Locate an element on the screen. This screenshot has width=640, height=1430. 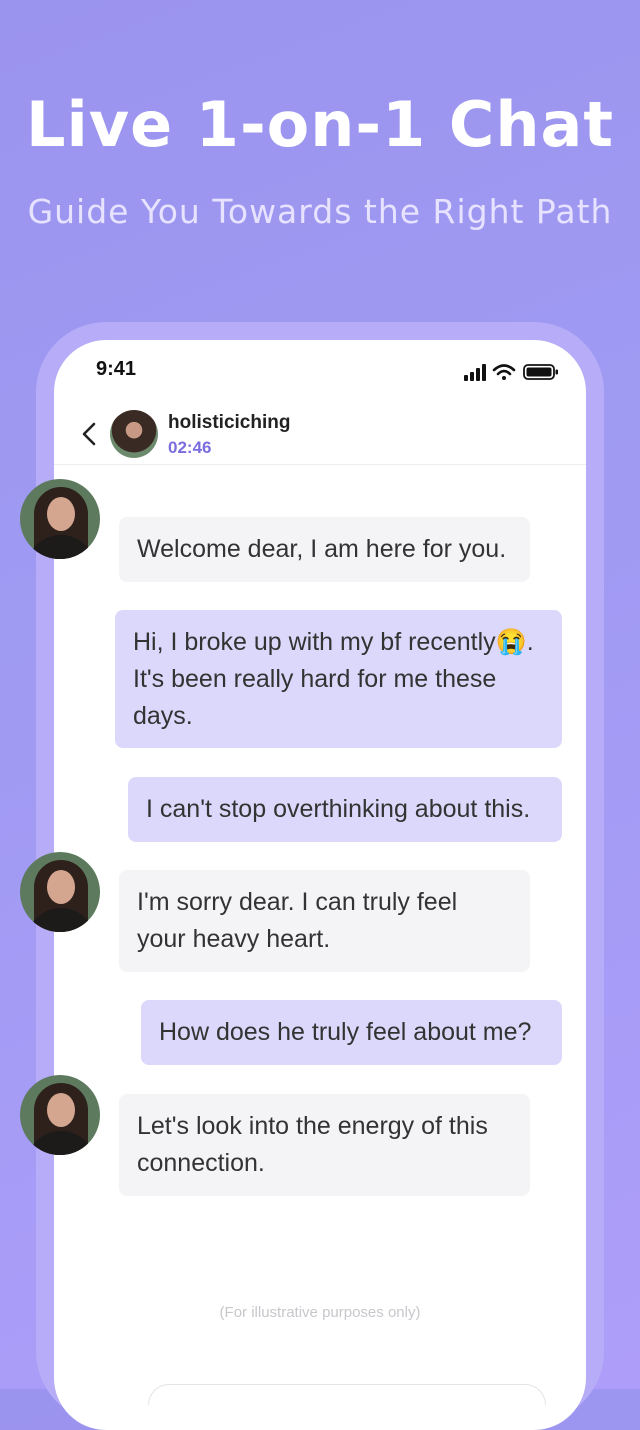
user-message: I can't stop overthinking about this. is located at coordinates (345, 809).